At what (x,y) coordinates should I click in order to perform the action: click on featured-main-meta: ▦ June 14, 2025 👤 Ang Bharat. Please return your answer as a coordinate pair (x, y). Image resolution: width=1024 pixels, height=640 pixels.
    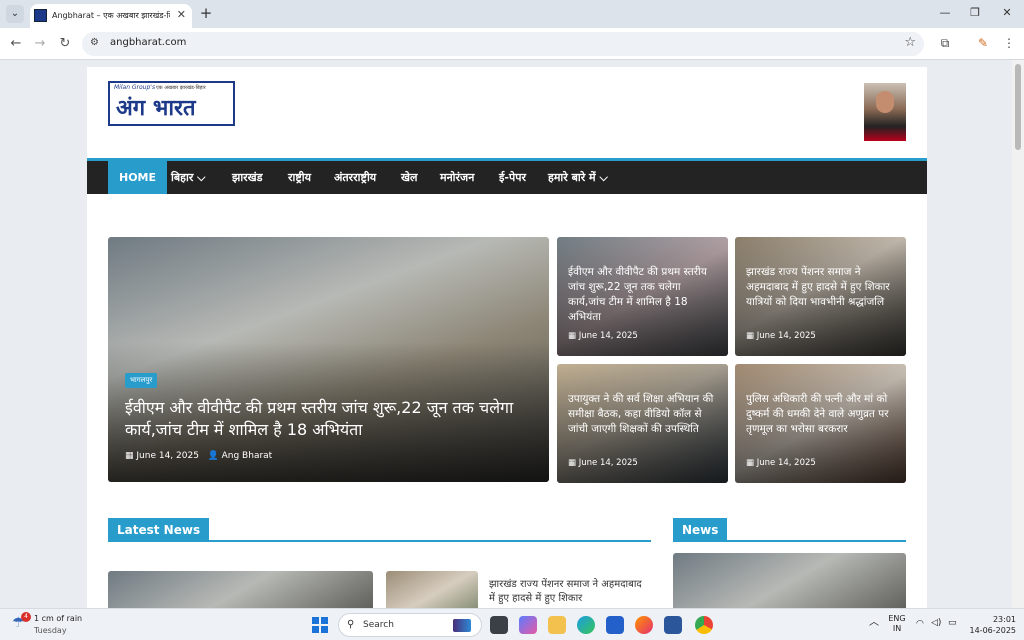
    Looking at the image, I should click on (198, 456).